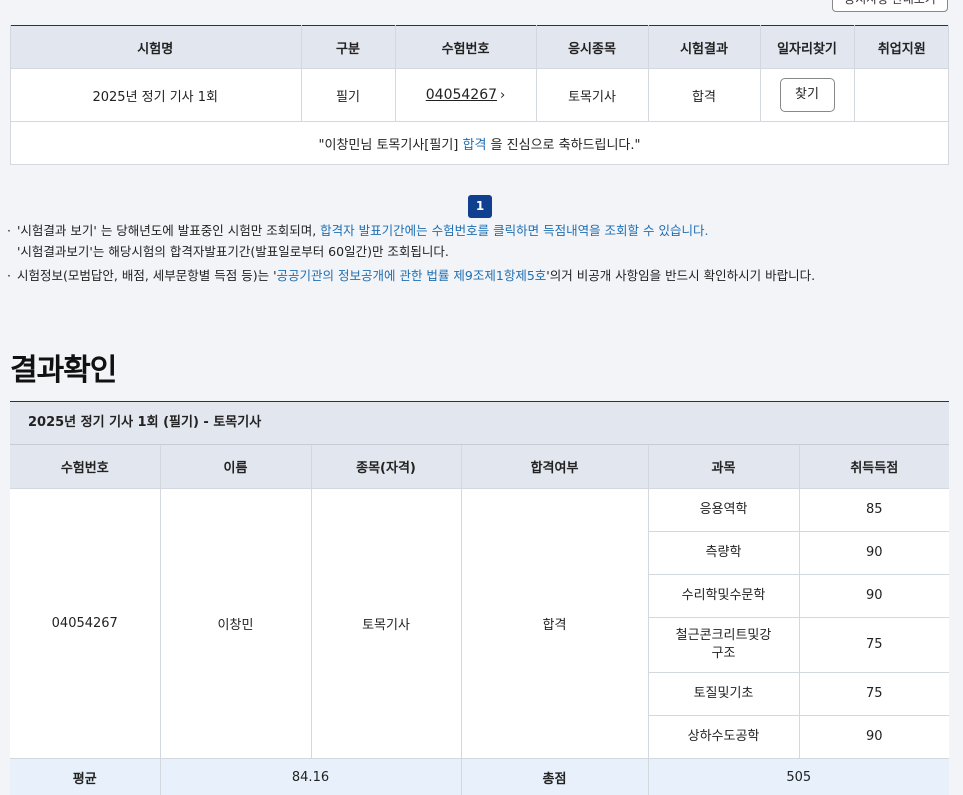 The height and width of the screenshot is (795, 963). What do you see at coordinates (724, 693) in the screenshot?
I see `subject-name: 토질및기초` at bounding box center [724, 693].